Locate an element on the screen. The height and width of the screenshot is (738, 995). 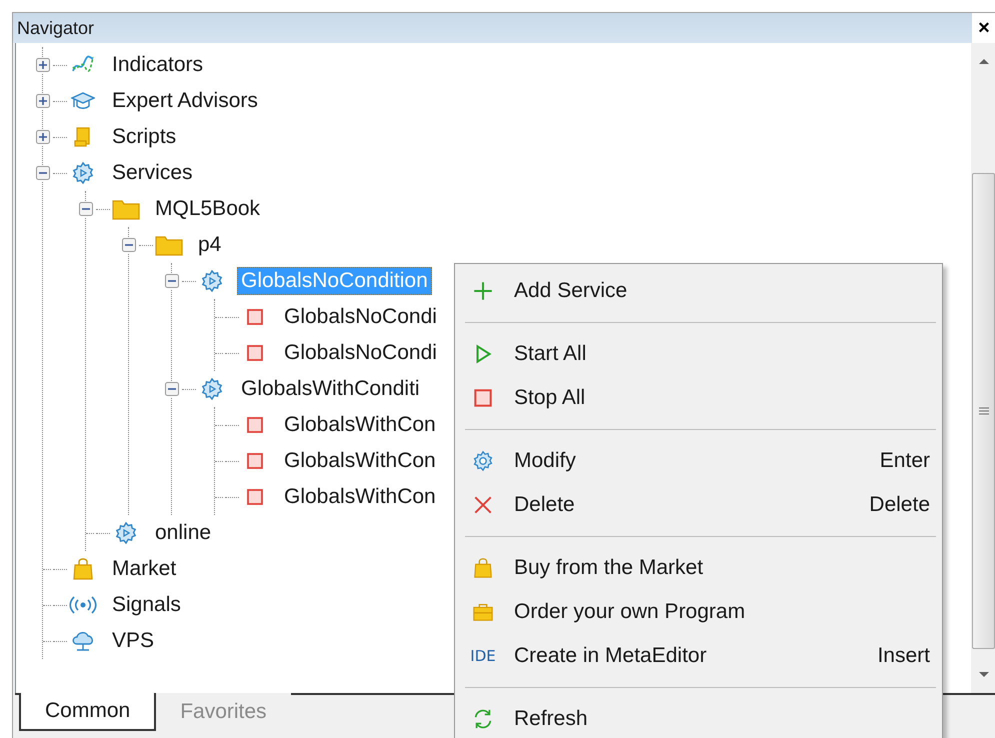
tree-item: Market is located at coordinates (144, 569).